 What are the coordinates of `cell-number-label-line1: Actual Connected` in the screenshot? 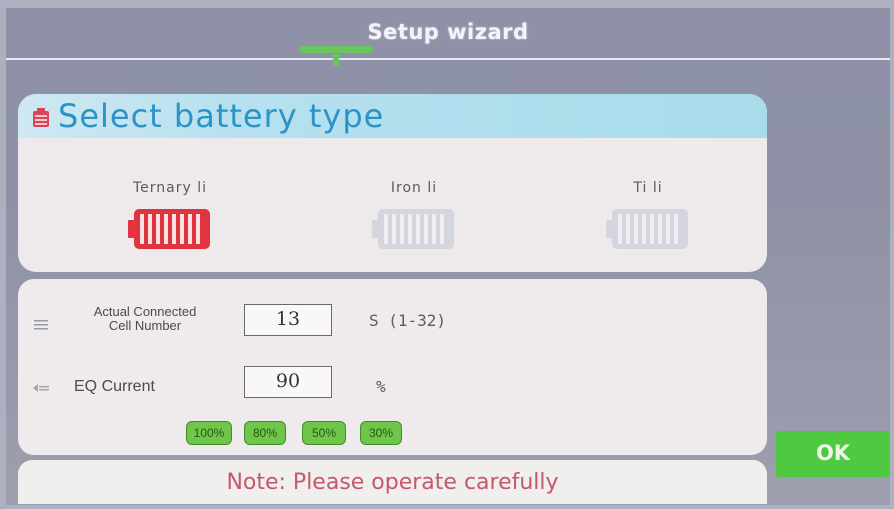 It's located at (145, 311).